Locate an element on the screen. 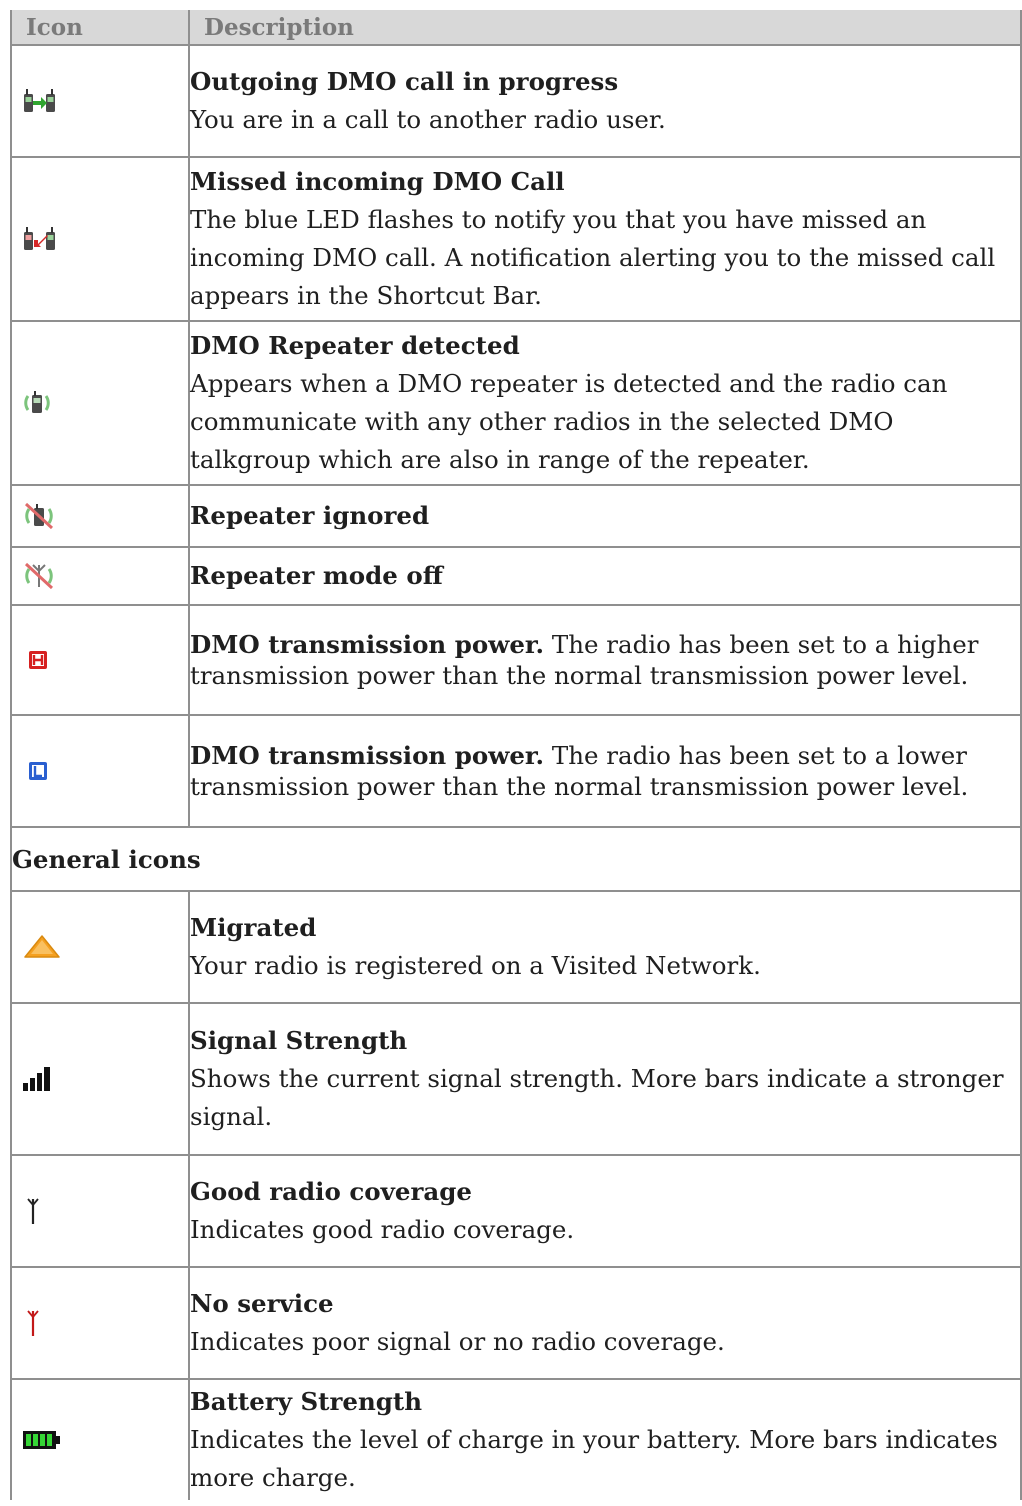 This screenshot has height=1506, width=1022. table-row: Repeater ignored is located at coordinates (516, 516).